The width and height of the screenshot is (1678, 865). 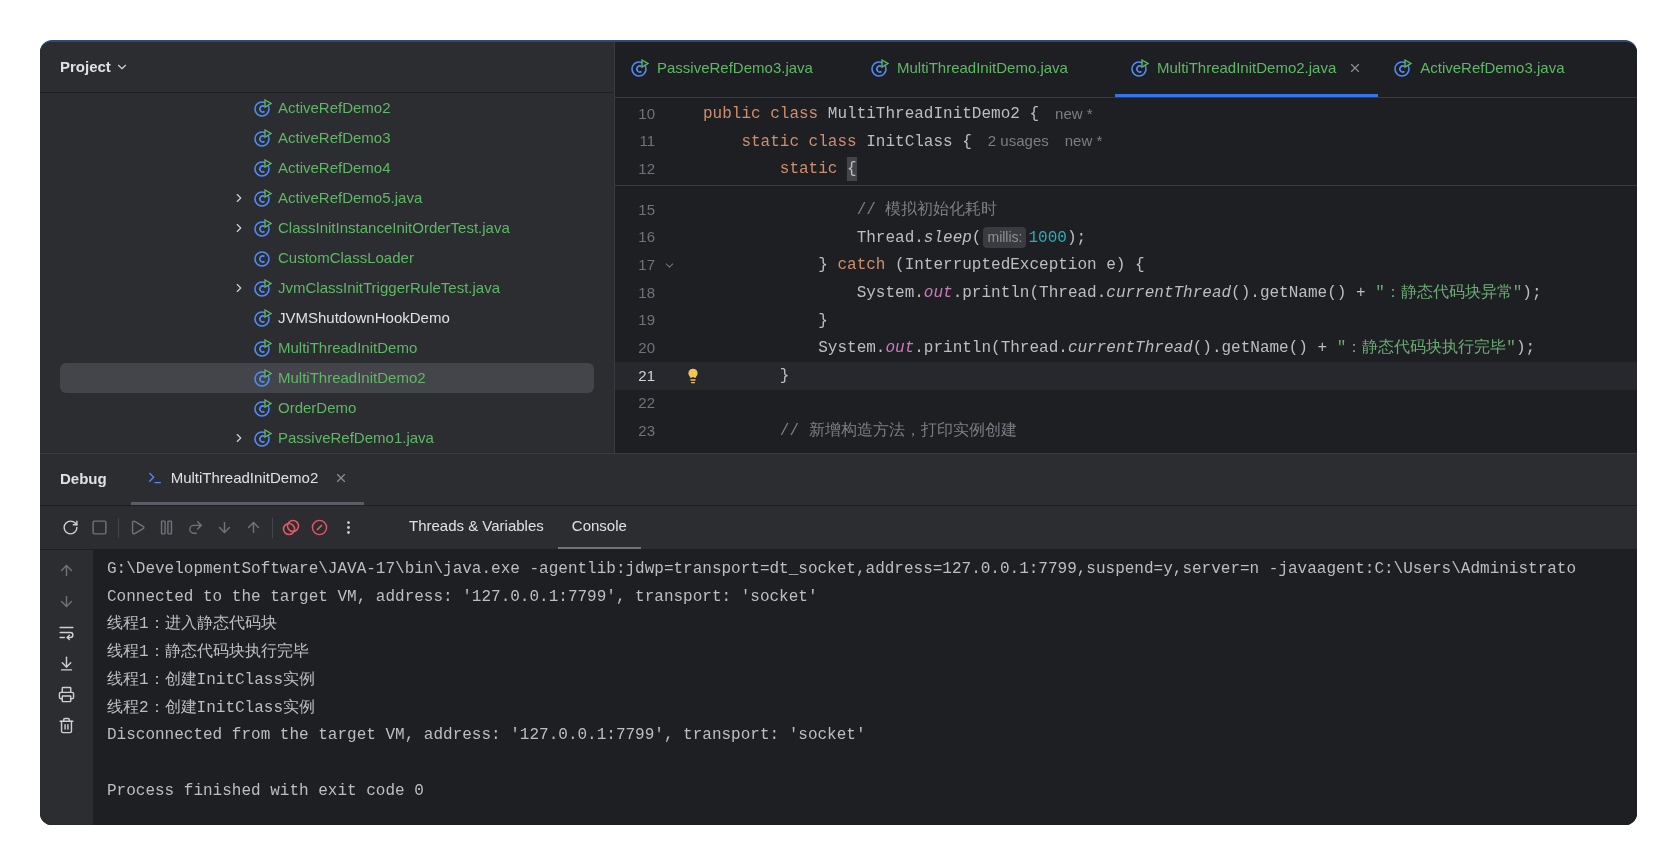 I want to click on console-line: Disconnected from the target VM, address: '127.0.0.1:7799', transport: 'socket', so click(x=487, y=736).